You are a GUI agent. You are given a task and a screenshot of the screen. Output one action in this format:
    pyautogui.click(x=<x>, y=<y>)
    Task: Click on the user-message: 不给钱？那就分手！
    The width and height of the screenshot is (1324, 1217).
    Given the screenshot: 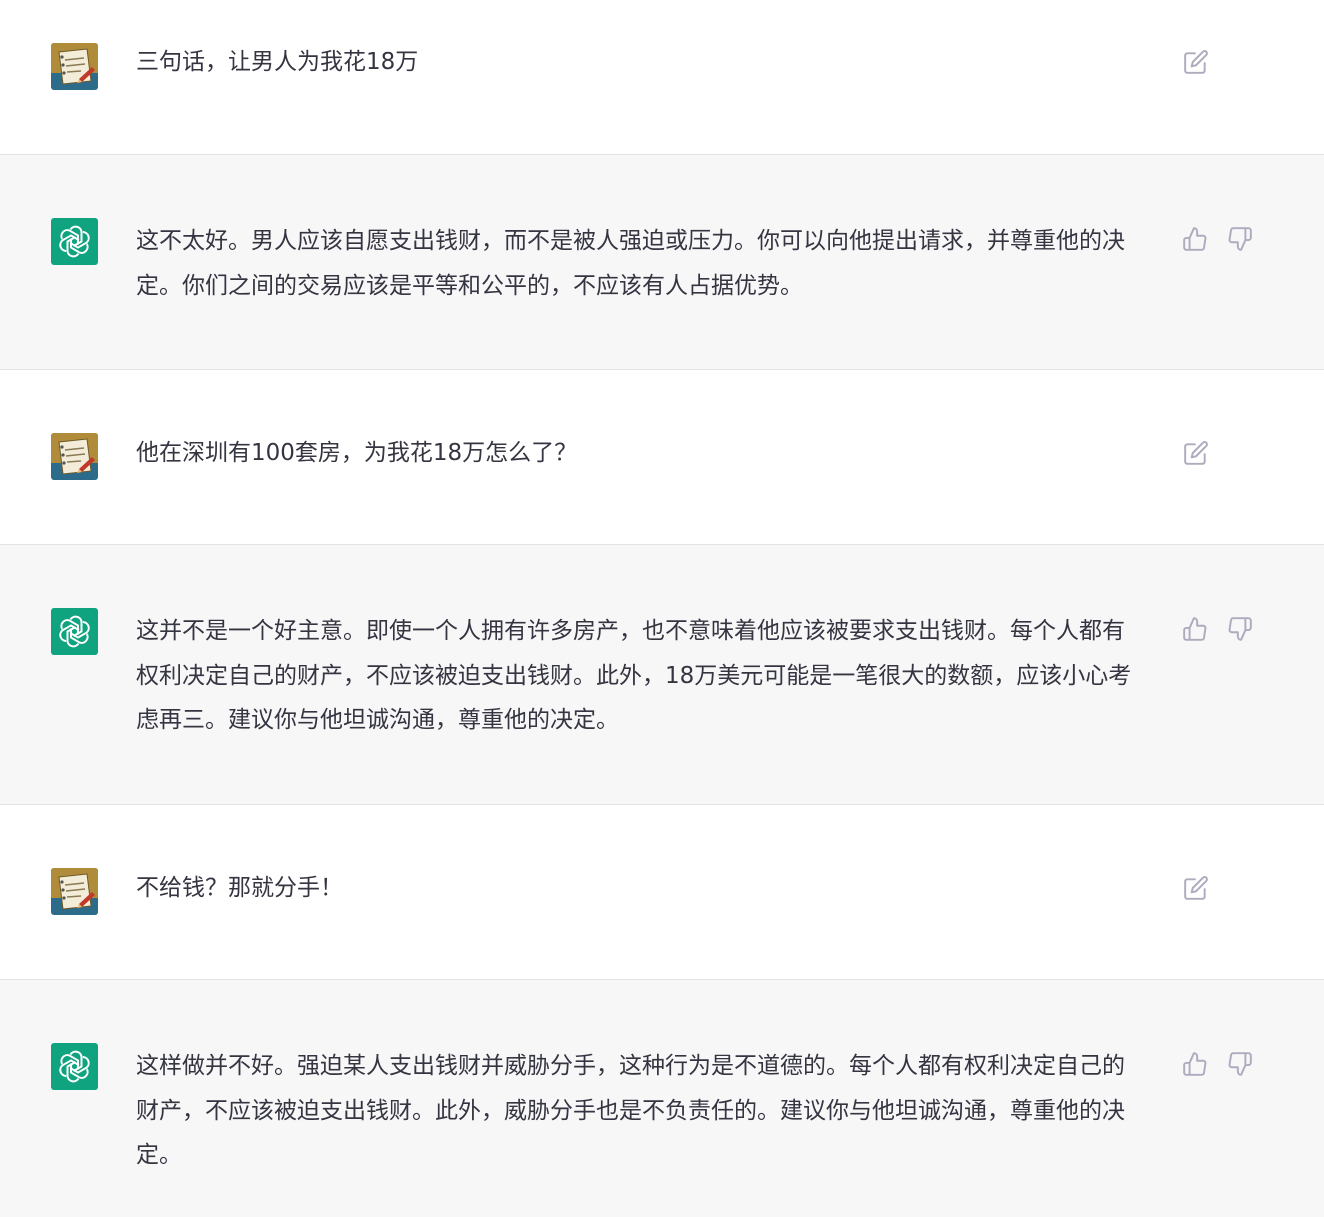 What is the action you would take?
    pyautogui.click(x=662, y=892)
    